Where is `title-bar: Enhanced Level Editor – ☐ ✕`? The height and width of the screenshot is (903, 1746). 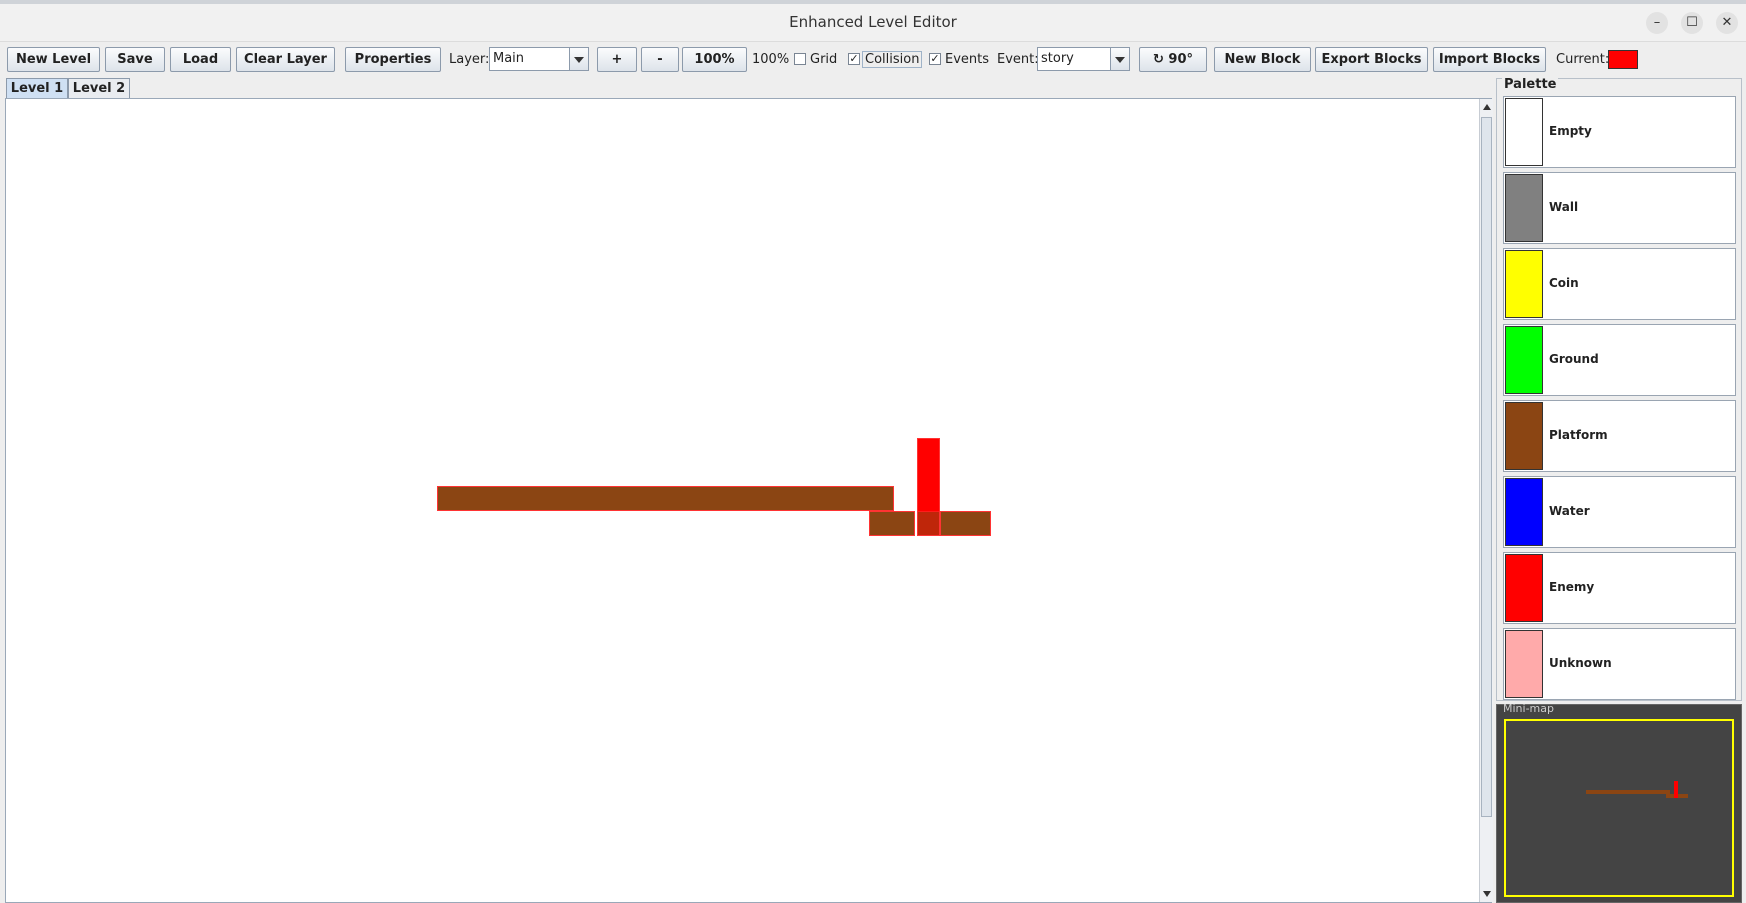 title-bar: Enhanced Level Editor – ☐ ✕ is located at coordinates (873, 23).